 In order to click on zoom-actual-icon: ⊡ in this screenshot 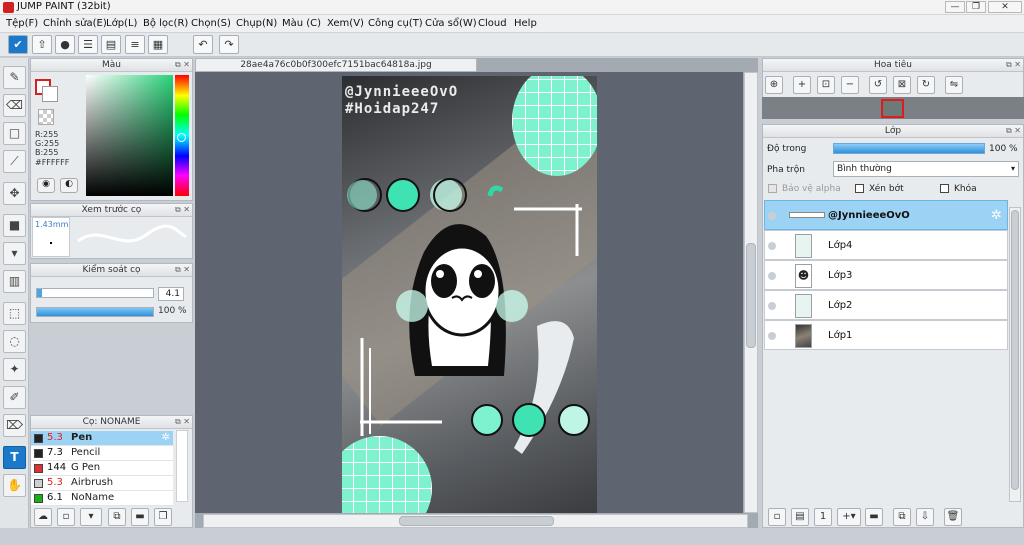, I will do `click(826, 85)`.